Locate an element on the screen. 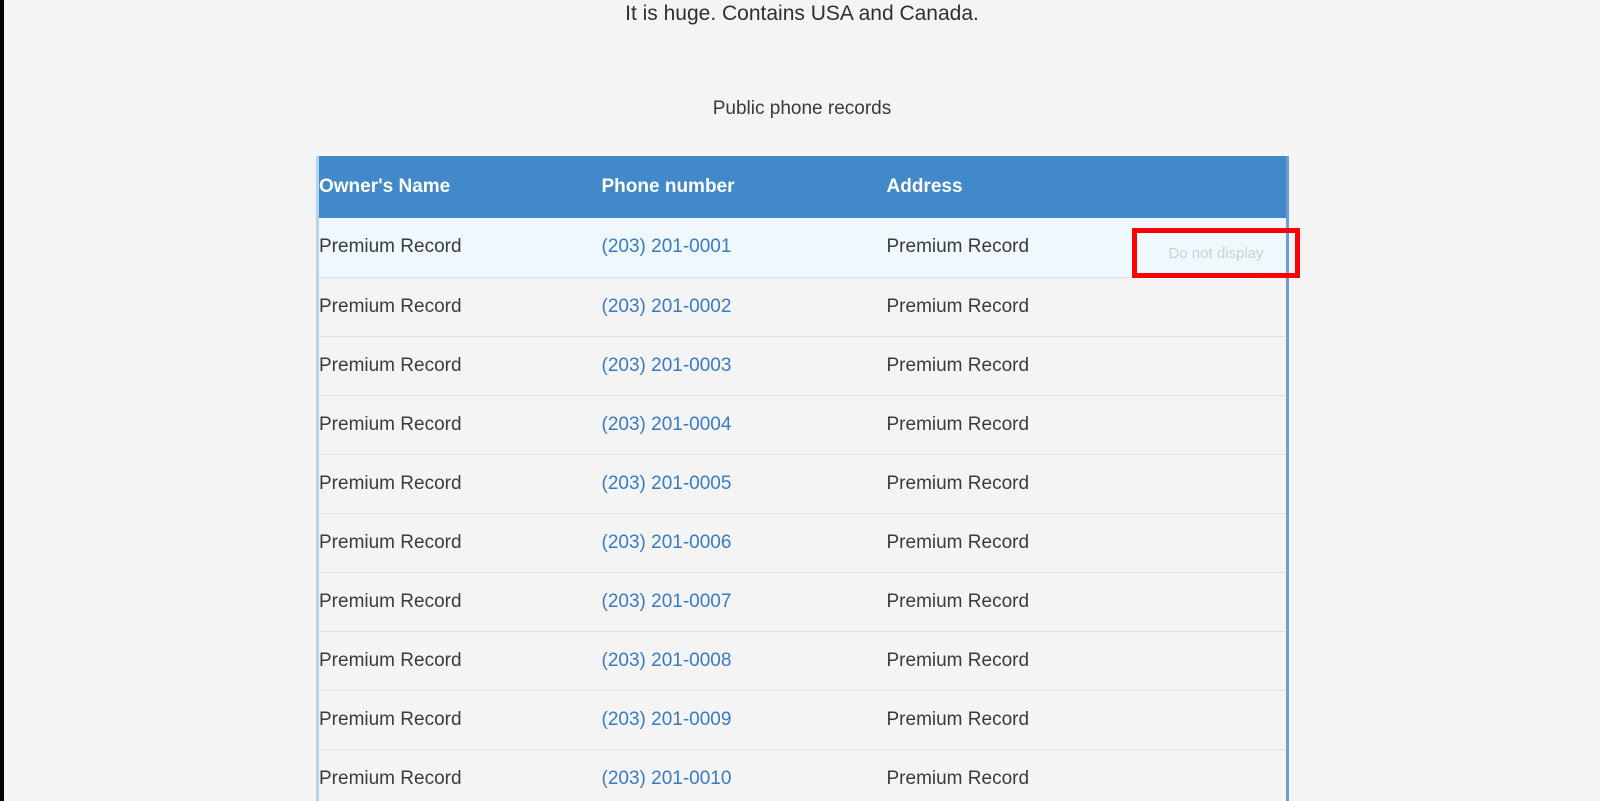 The height and width of the screenshot is (801, 1600). phone-link: (203) 201-0010 is located at coordinates (667, 778).